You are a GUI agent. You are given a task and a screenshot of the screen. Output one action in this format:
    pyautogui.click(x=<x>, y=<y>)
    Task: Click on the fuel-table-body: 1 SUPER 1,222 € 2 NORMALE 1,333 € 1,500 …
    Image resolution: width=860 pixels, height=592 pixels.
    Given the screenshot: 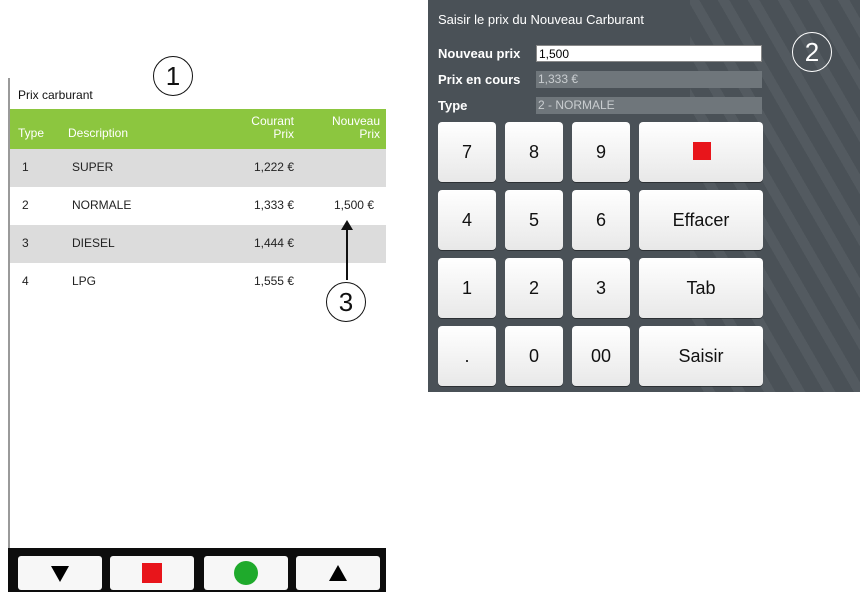 What is the action you would take?
    pyautogui.click(x=198, y=225)
    